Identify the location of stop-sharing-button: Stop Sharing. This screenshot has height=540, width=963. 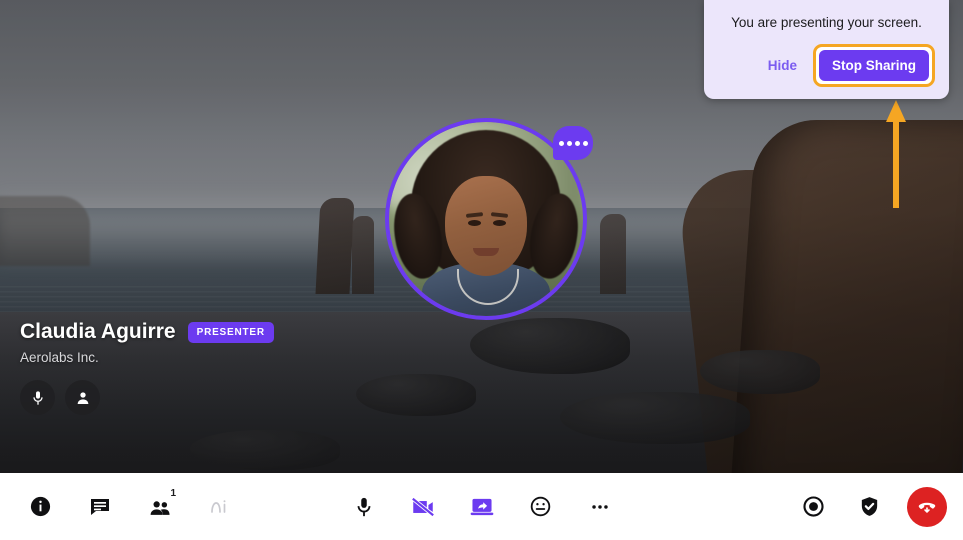
(874, 65).